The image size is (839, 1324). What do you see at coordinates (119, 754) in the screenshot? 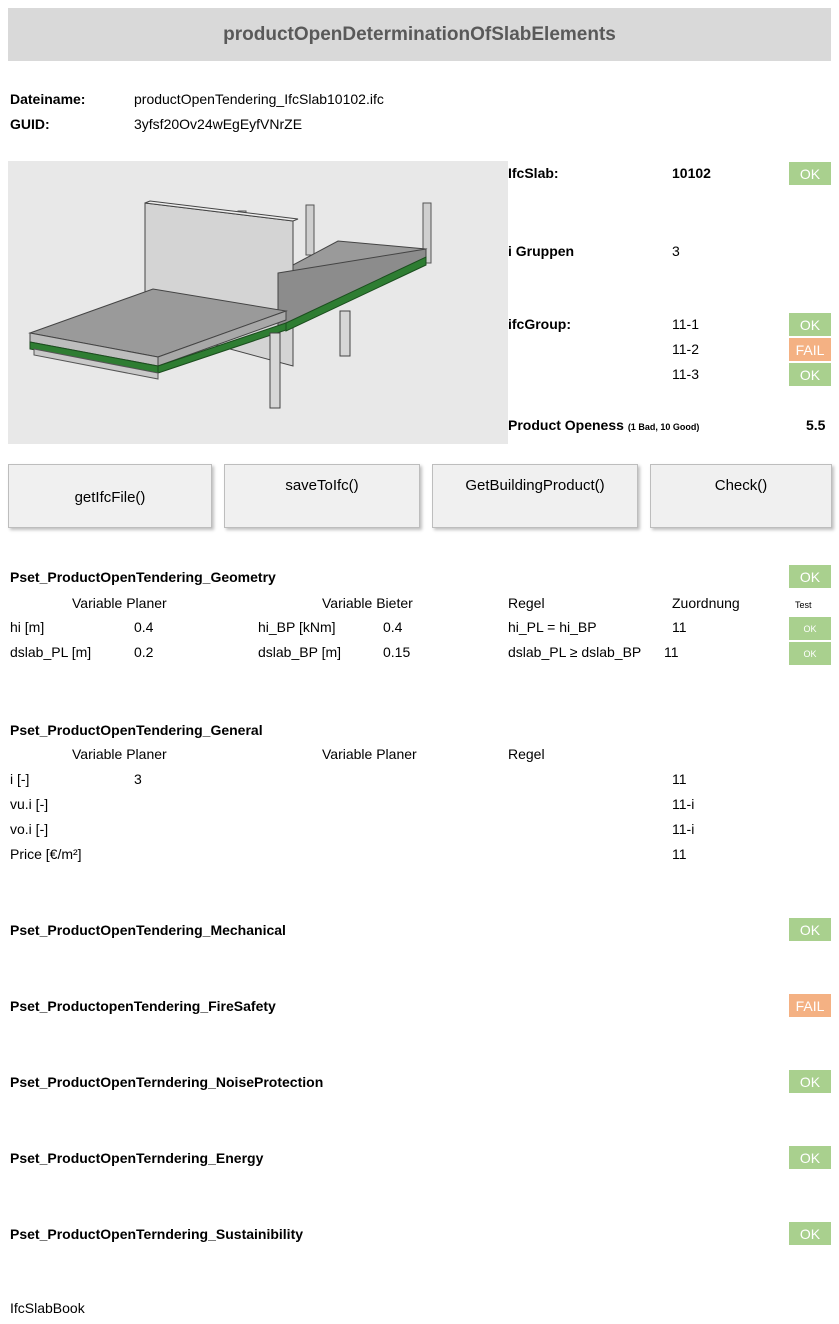
I see `general-header-planer: Variable Planer` at bounding box center [119, 754].